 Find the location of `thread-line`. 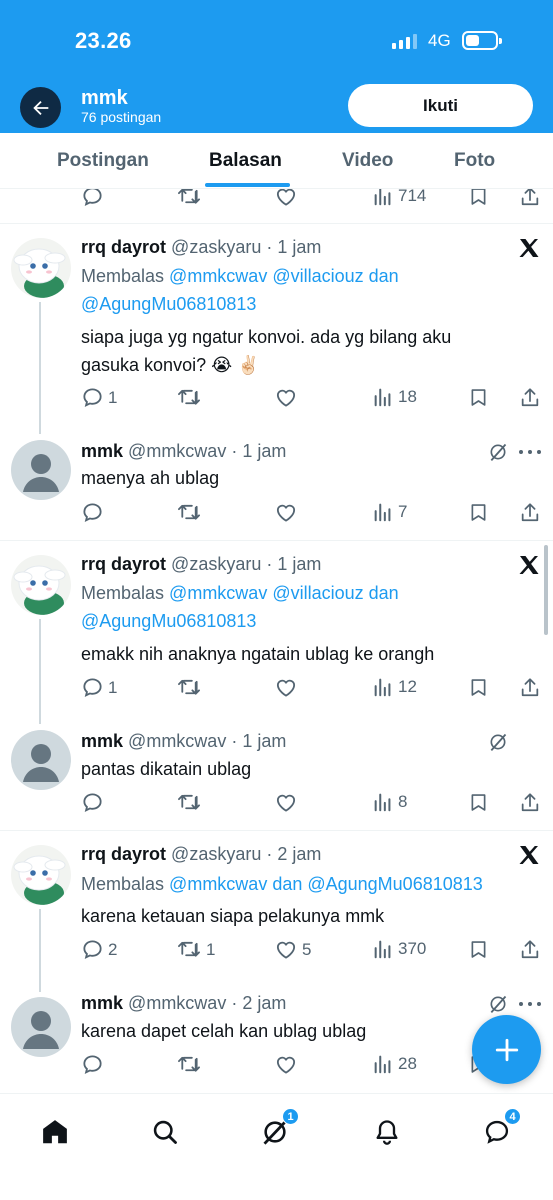

thread-line is located at coordinates (40, 368).